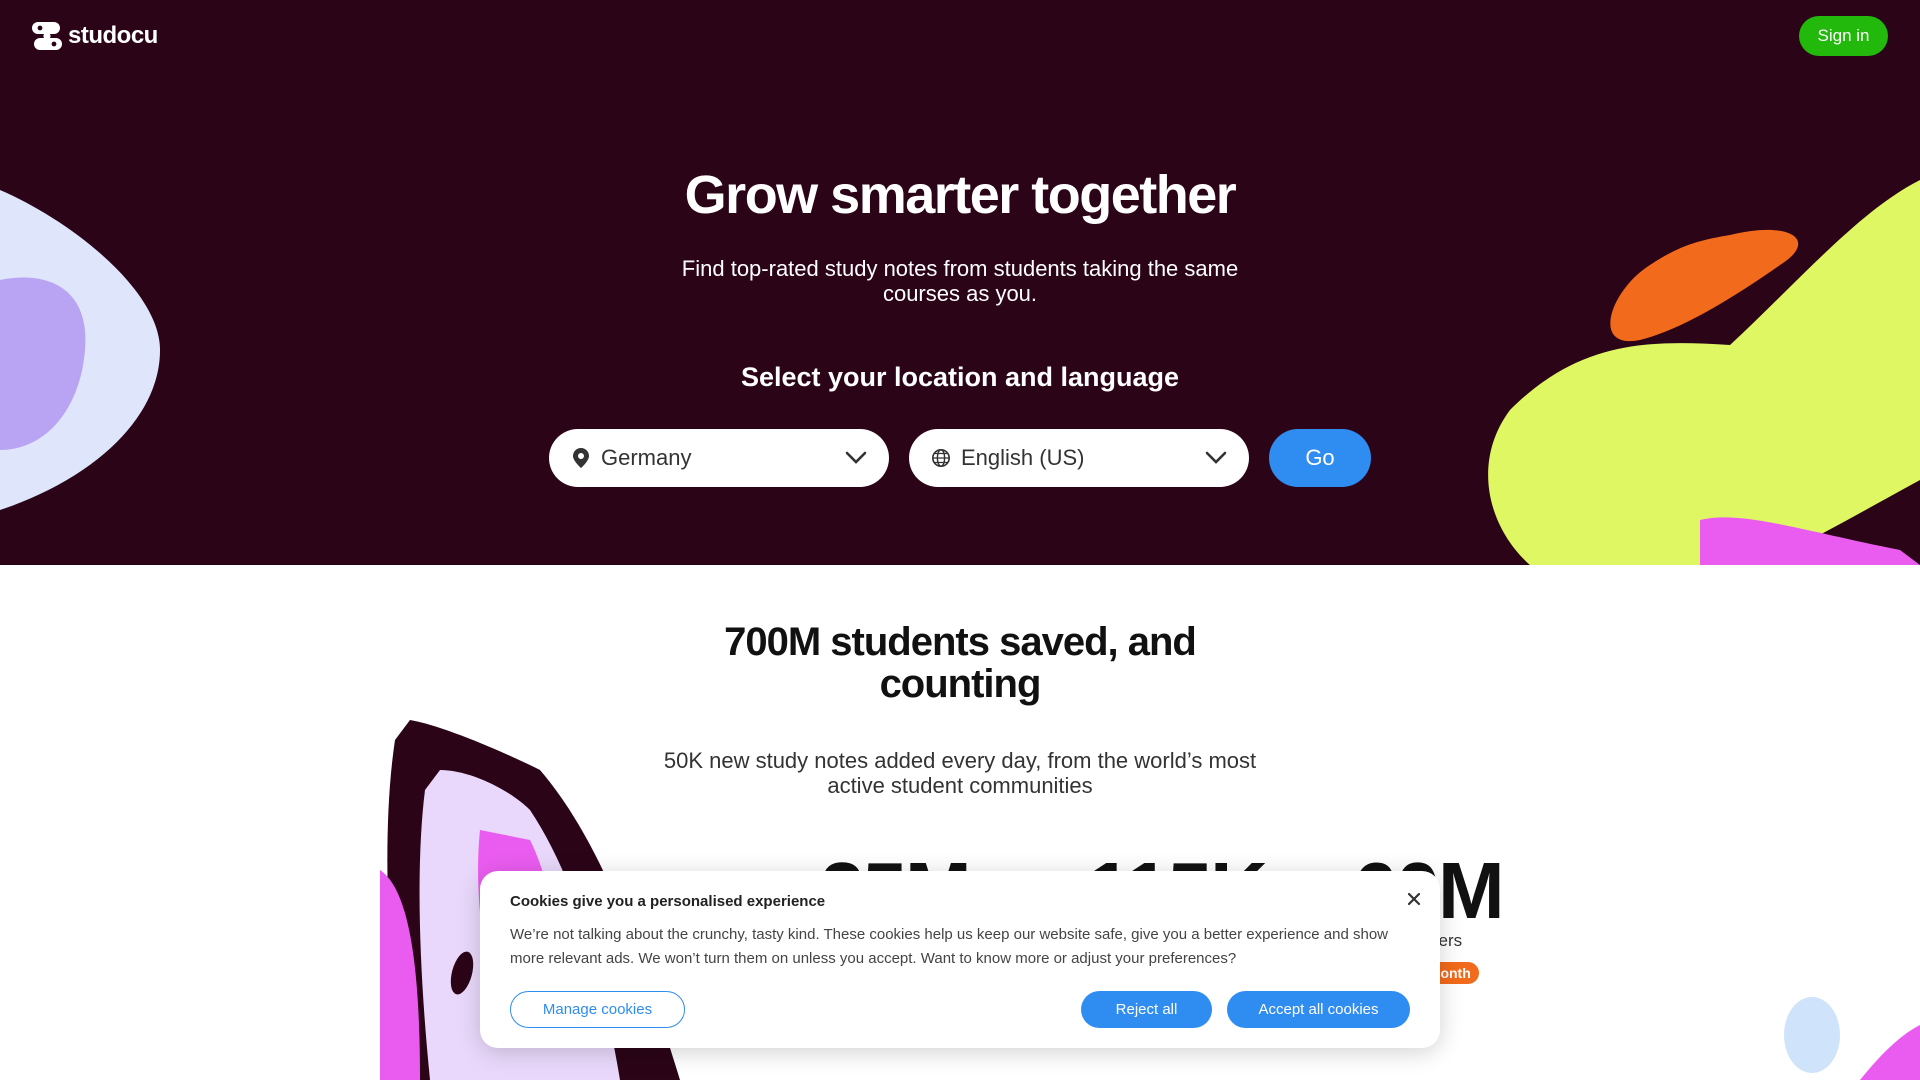  I want to click on location-select: Germany, so click(719, 458).